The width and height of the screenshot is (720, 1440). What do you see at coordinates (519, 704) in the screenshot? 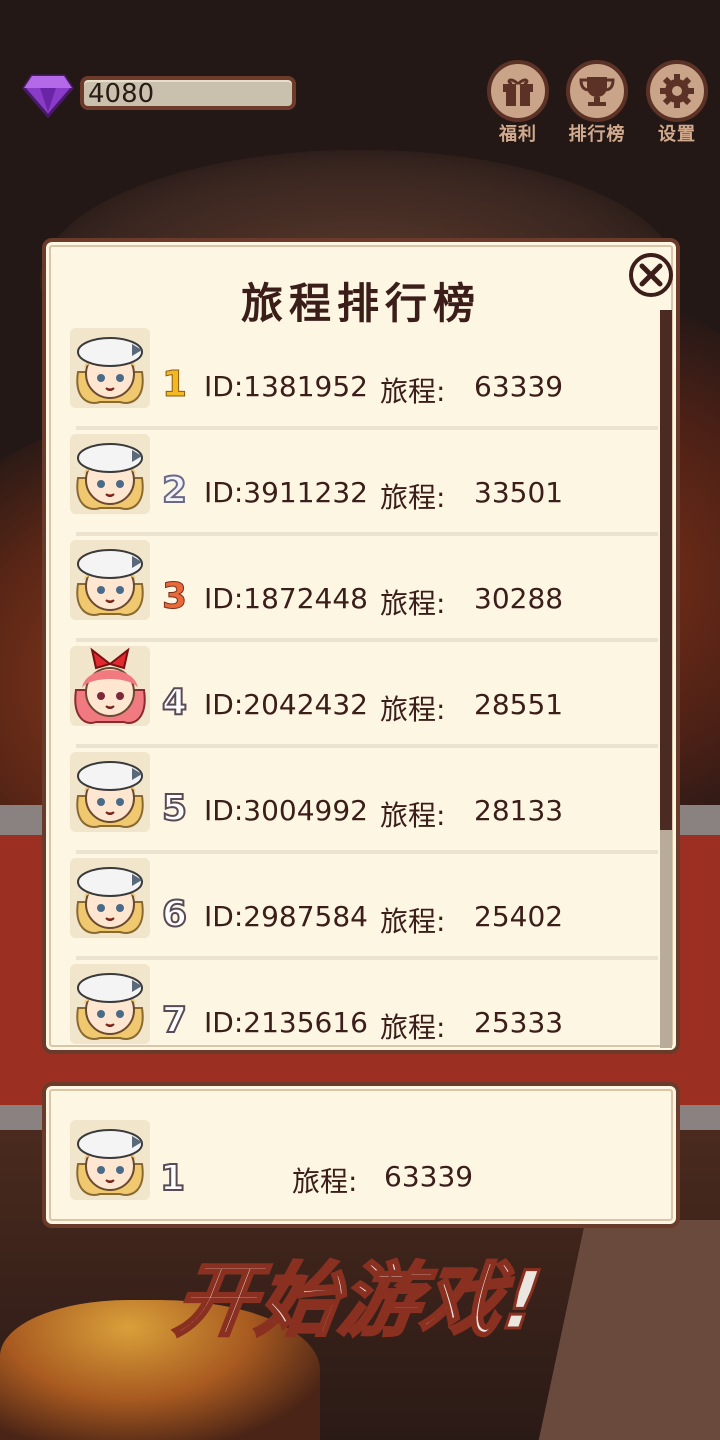
I see `journey-score: 28551` at bounding box center [519, 704].